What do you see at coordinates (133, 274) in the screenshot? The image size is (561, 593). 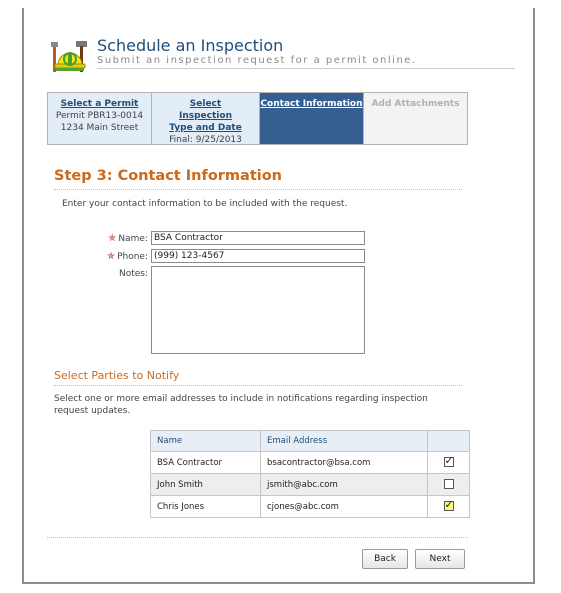 I see `notes-label: Notes:` at bounding box center [133, 274].